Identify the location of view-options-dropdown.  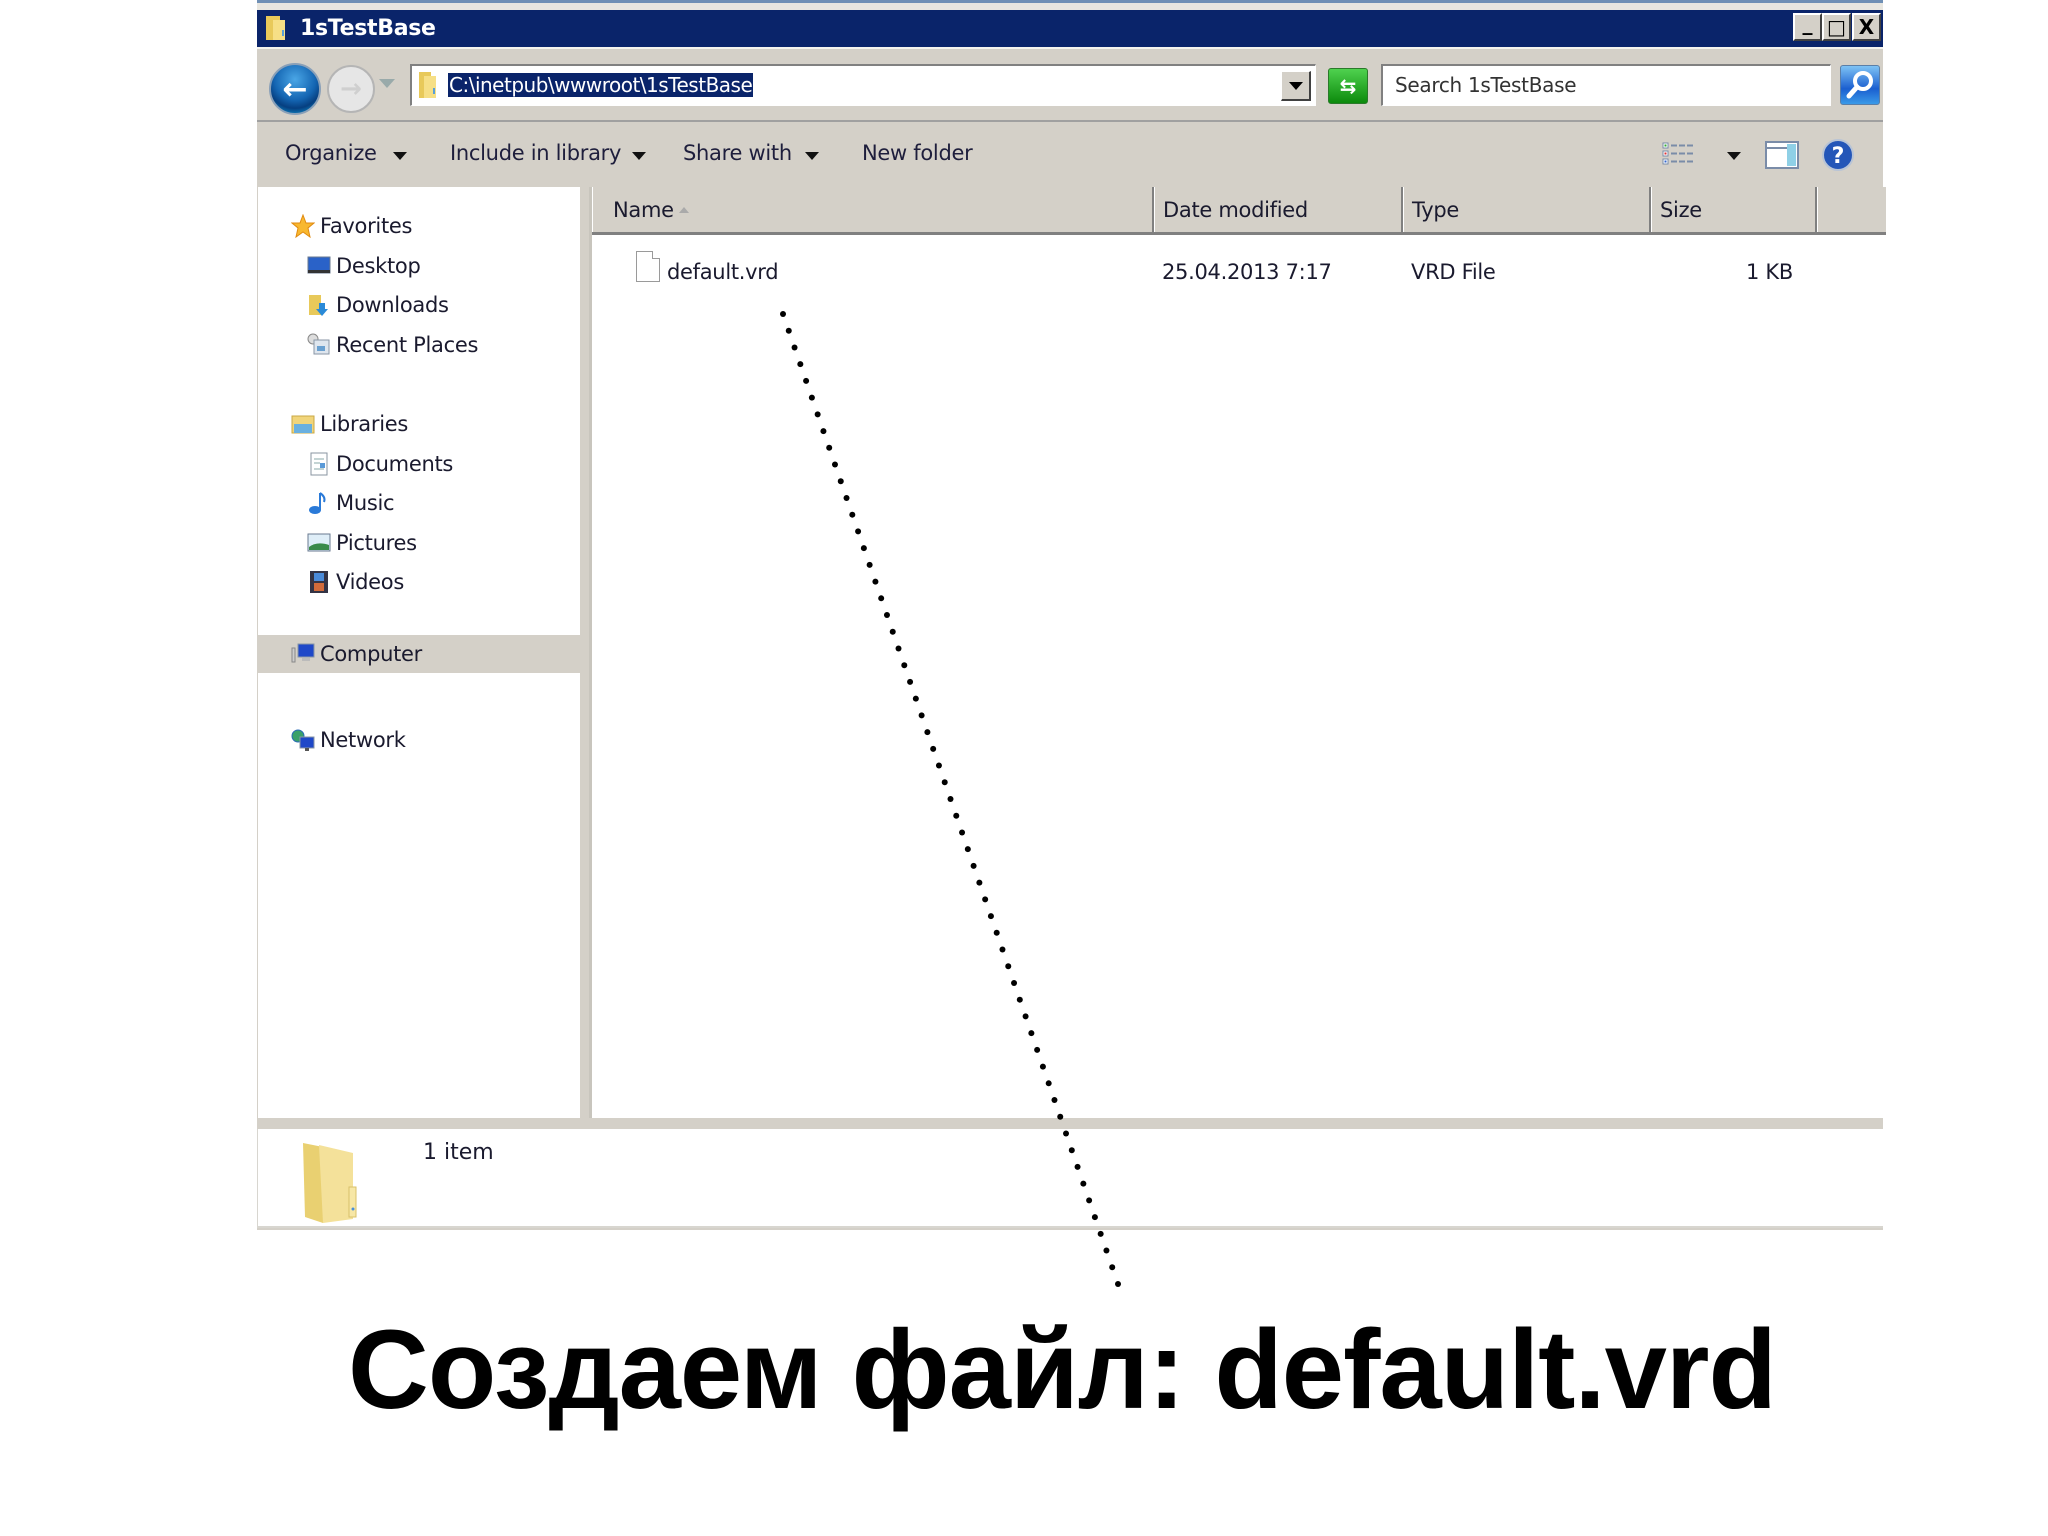
(1734, 156).